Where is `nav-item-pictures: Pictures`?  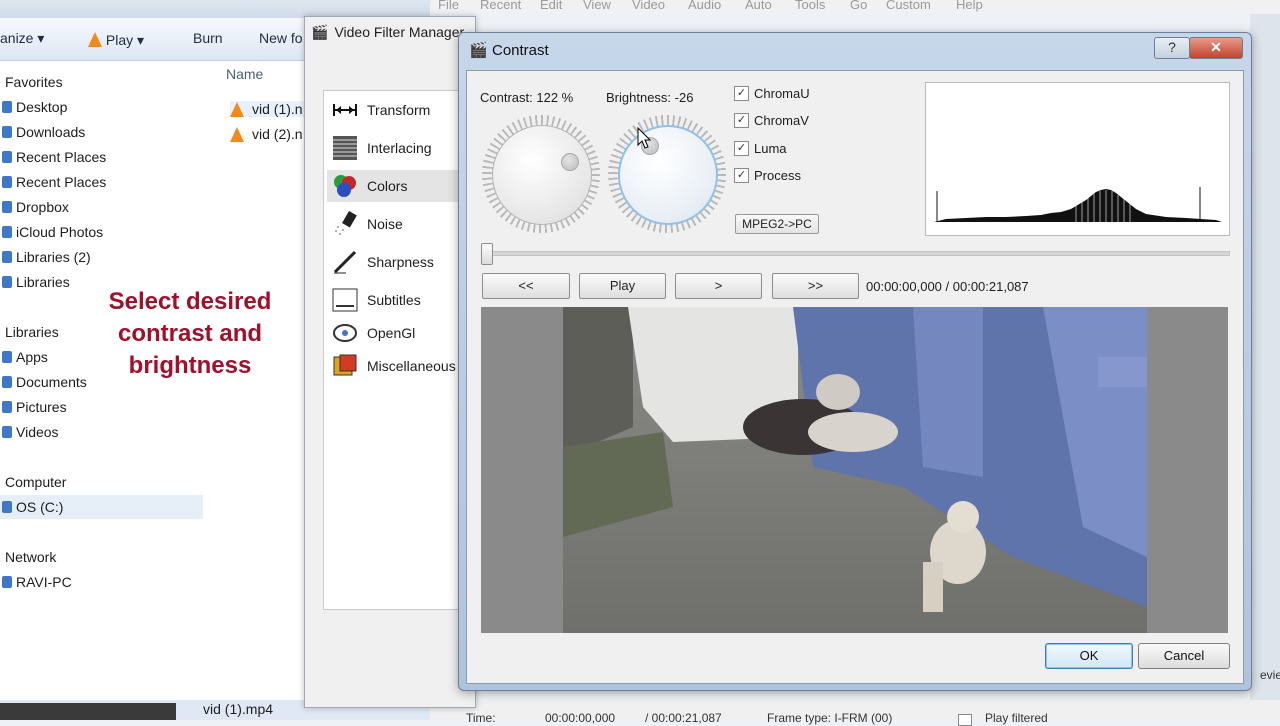
nav-item-pictures: Pictures is located at coordinates (34, 407).